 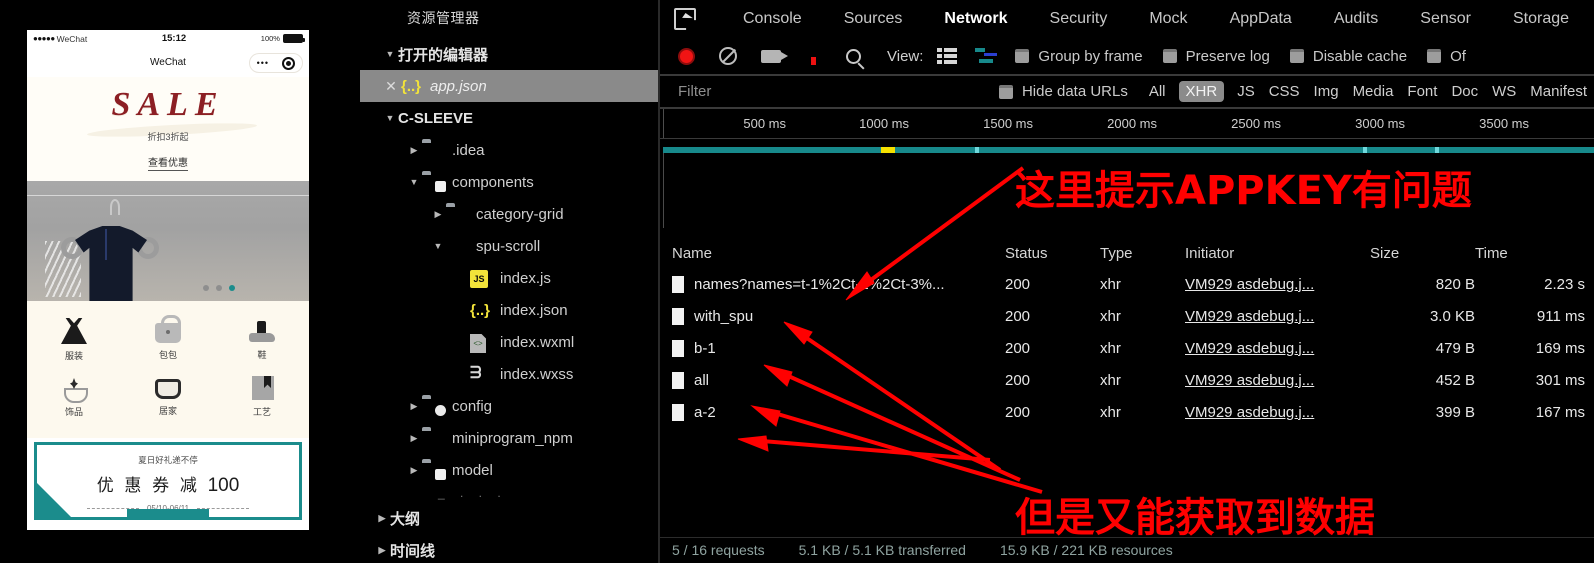 I want to click on outline-section: ▶ 大纲, so click(x=510, y=518).